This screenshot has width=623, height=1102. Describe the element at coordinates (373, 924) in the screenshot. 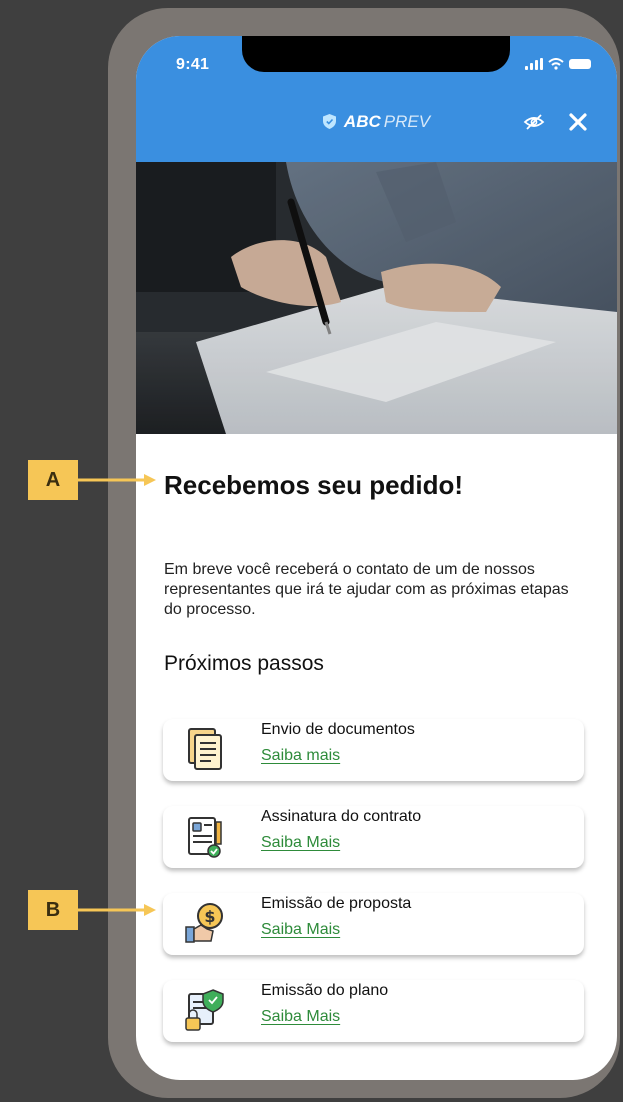

I see `step-card-proposal: $ Emissão de proposta Saiba Mais` at that location.